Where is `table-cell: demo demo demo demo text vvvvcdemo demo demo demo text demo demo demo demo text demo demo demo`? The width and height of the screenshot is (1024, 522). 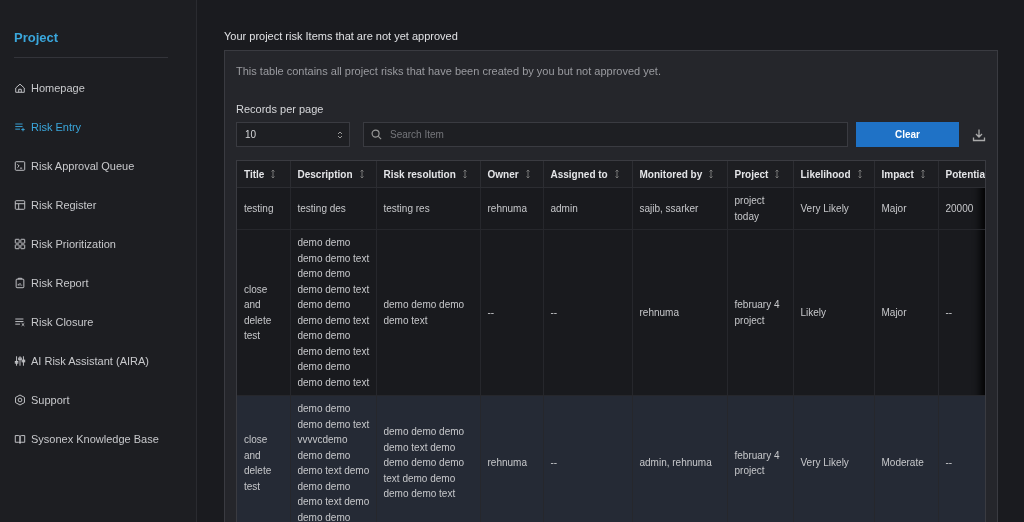 table-cell: demo demo demo demo text vvvvcdemo demo demo demo text demo demo demo demo text demo demo demo is located at coordinates (333, 458).